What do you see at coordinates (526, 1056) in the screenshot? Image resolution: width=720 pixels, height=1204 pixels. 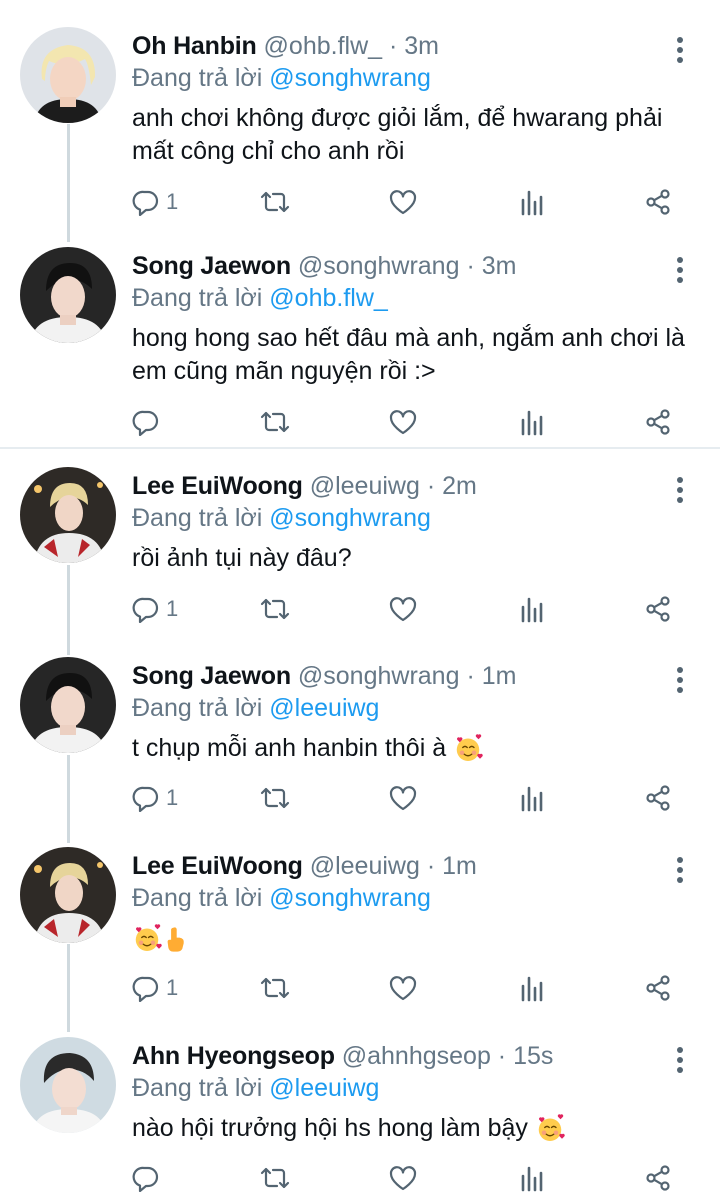 I see `timestamp: · 15s` at bounding box center [526, 1056].